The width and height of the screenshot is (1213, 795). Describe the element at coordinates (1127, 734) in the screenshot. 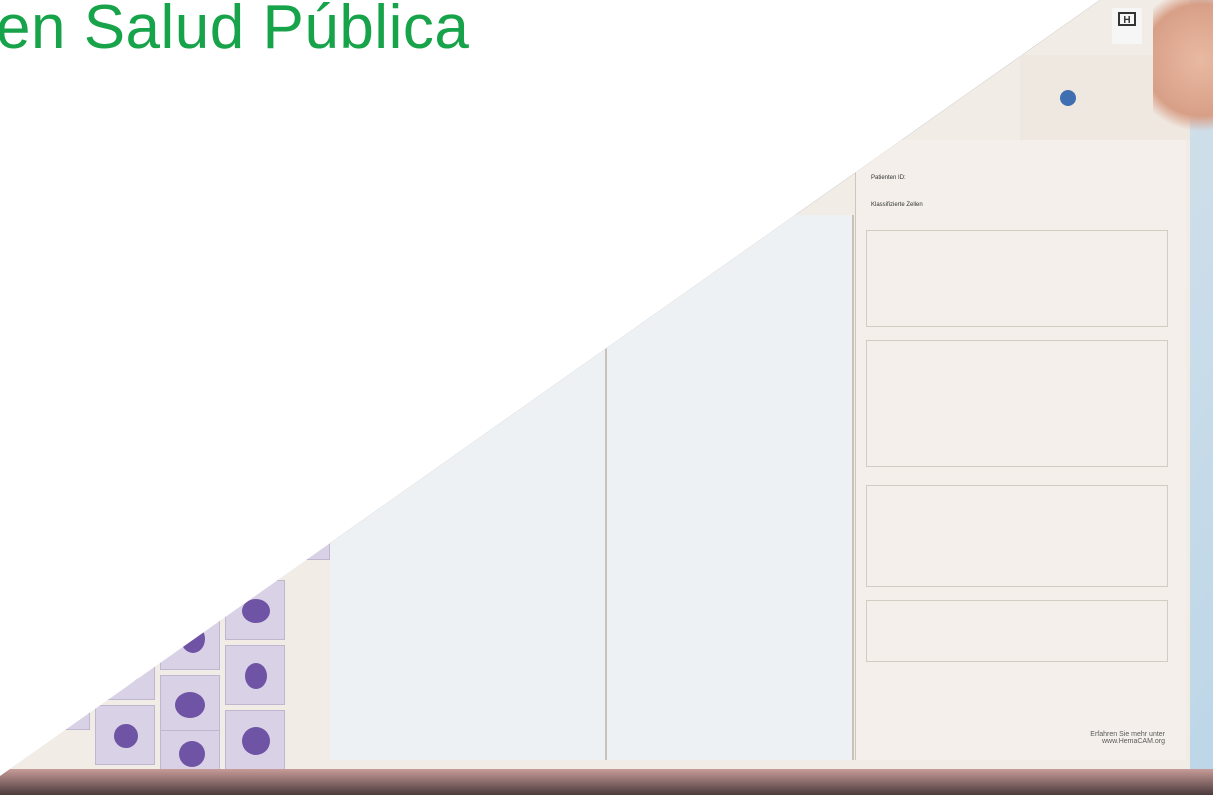

I see `footer-line-1: Erfahren Sie mehr unter` at that location.